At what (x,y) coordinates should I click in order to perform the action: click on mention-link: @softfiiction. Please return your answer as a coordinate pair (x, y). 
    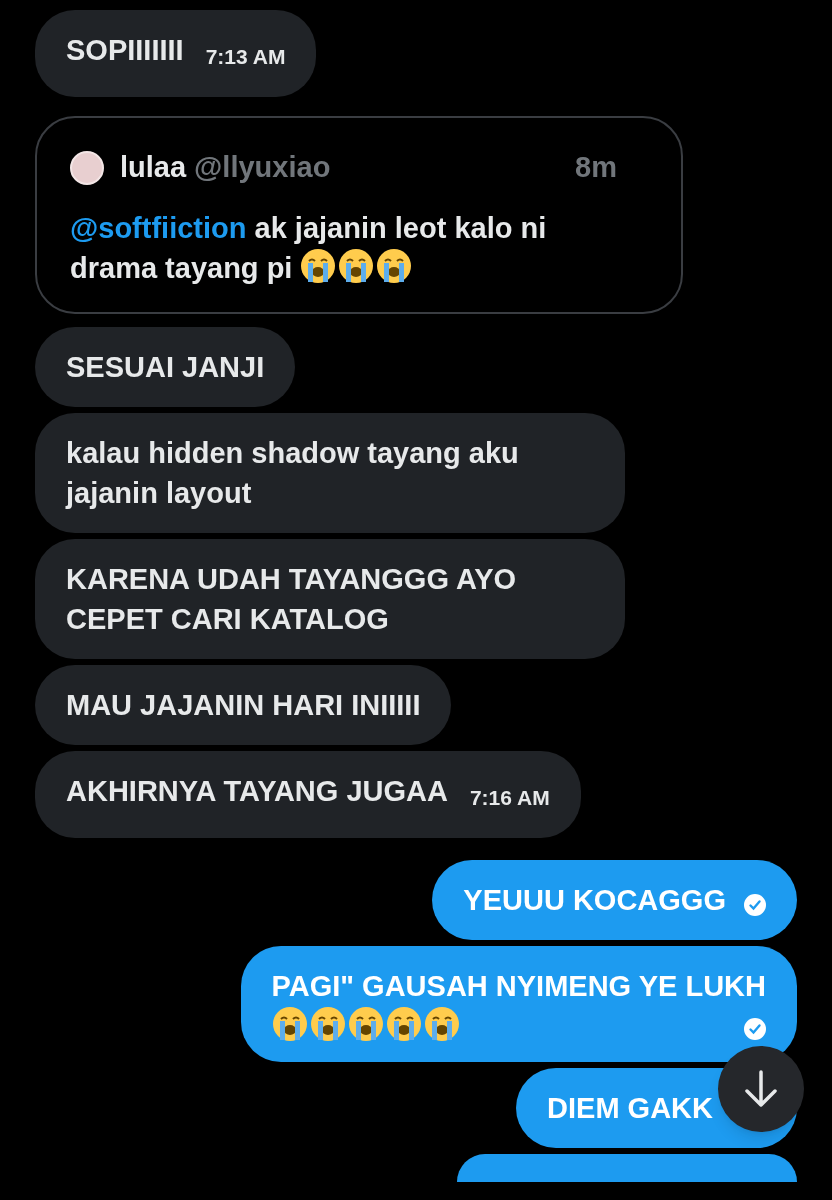
    Looking at the image, I should click on (158, 227).